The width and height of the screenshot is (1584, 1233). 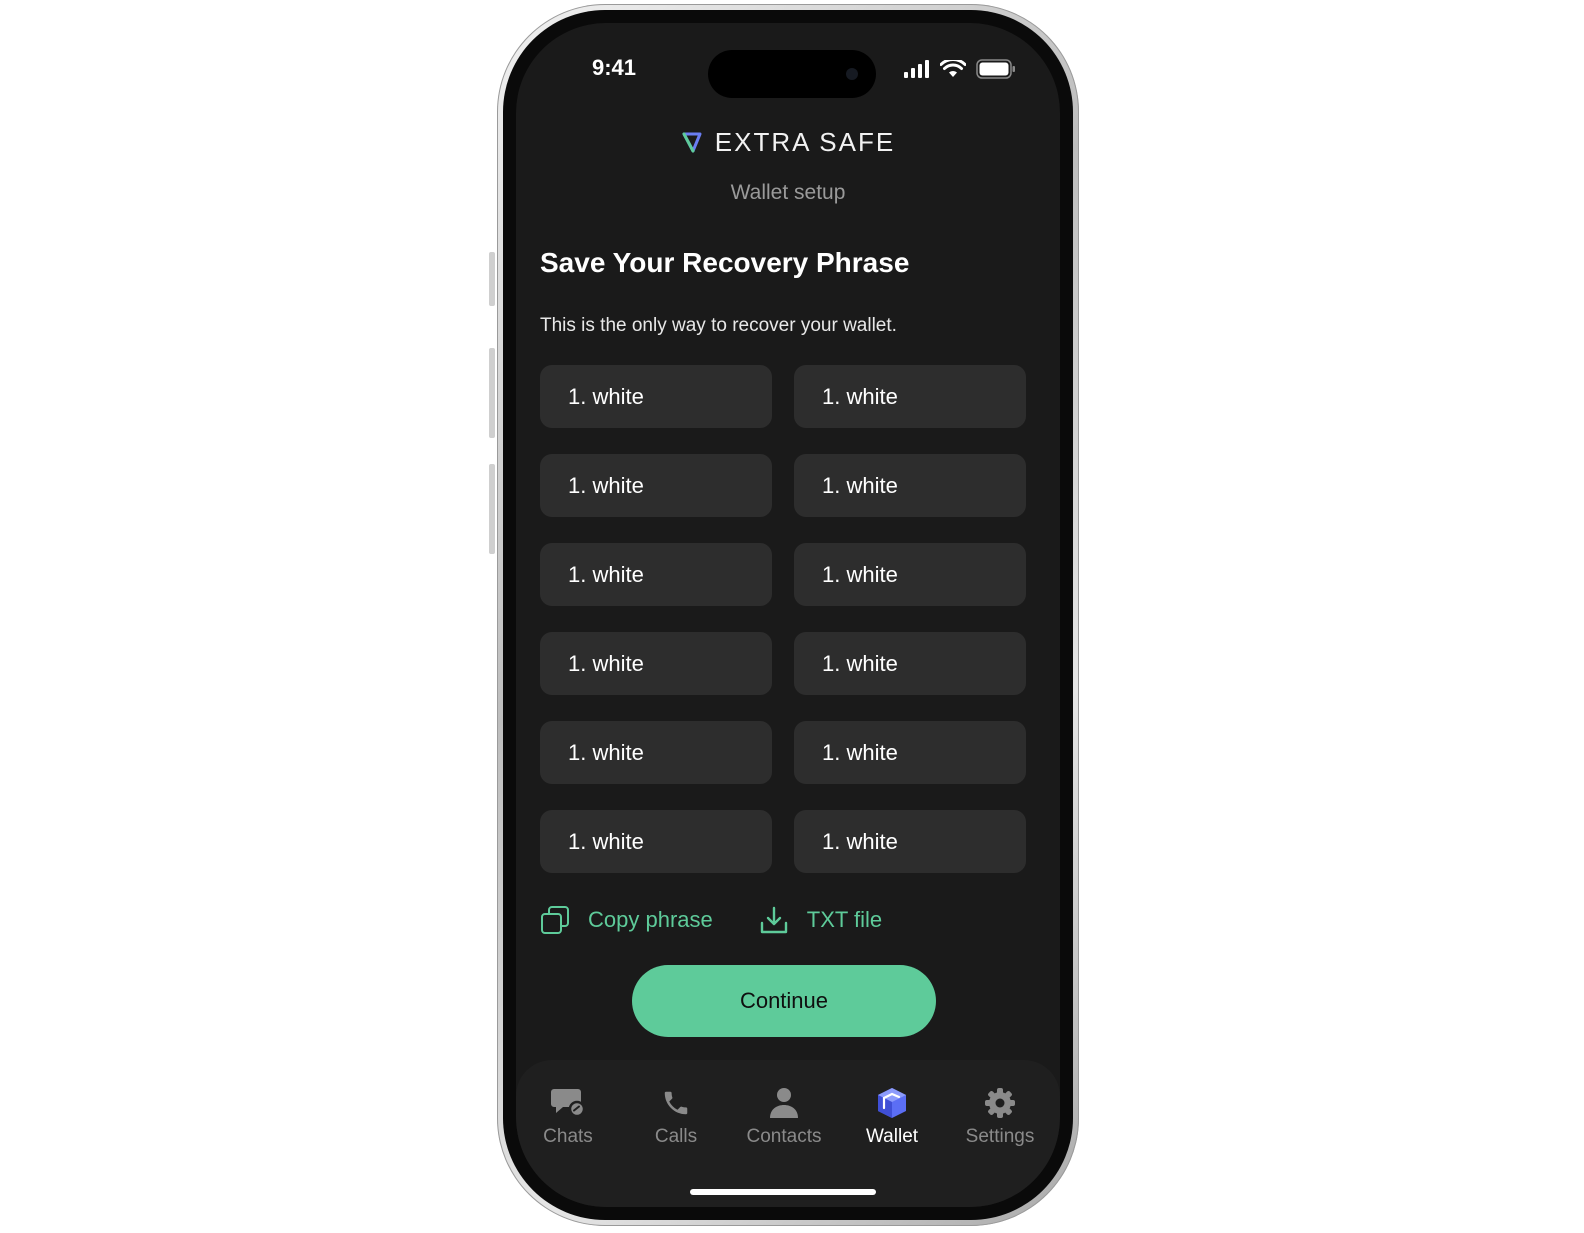 I want to click on status-bar: 9:41, so click(x=788, y=63).